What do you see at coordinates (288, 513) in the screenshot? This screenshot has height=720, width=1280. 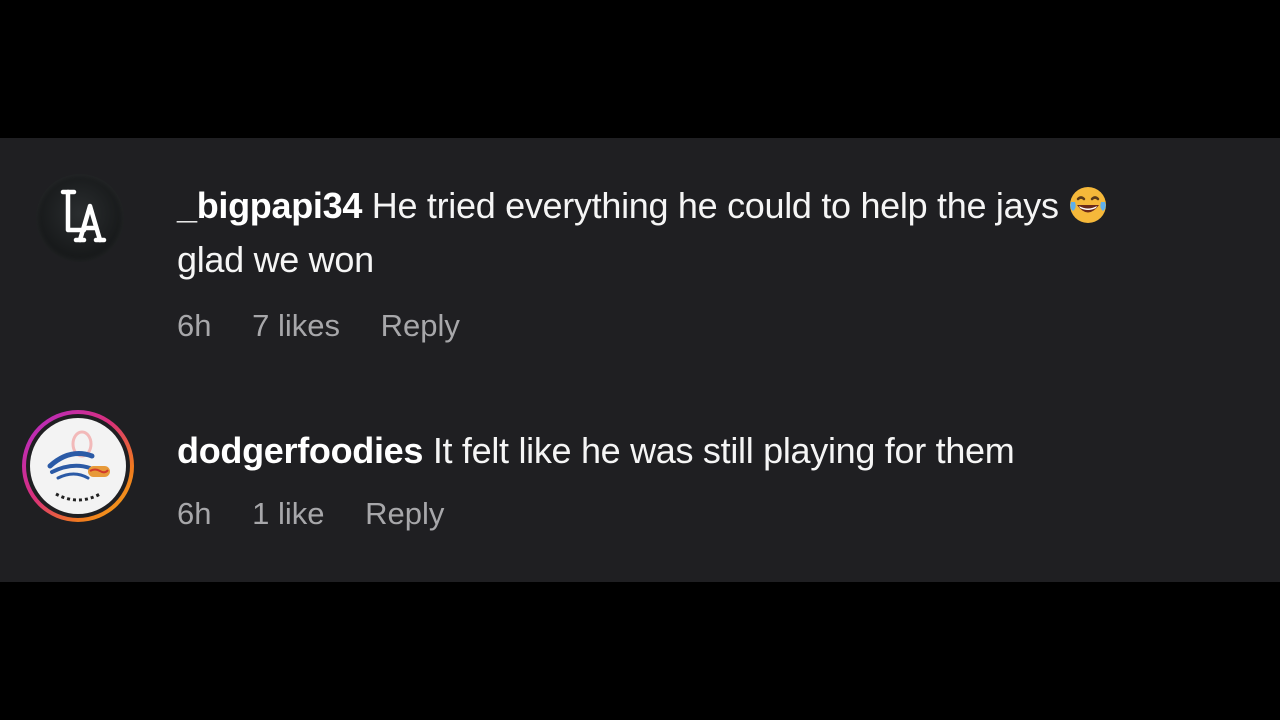 I see `like-count: 1 like` at bounding box center [288, 513].